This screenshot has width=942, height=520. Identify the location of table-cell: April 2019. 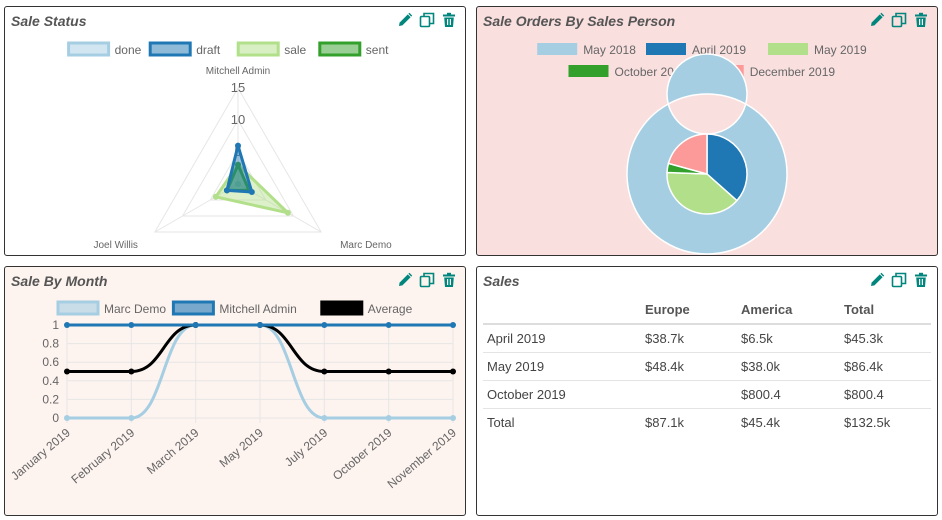
(562, 338).